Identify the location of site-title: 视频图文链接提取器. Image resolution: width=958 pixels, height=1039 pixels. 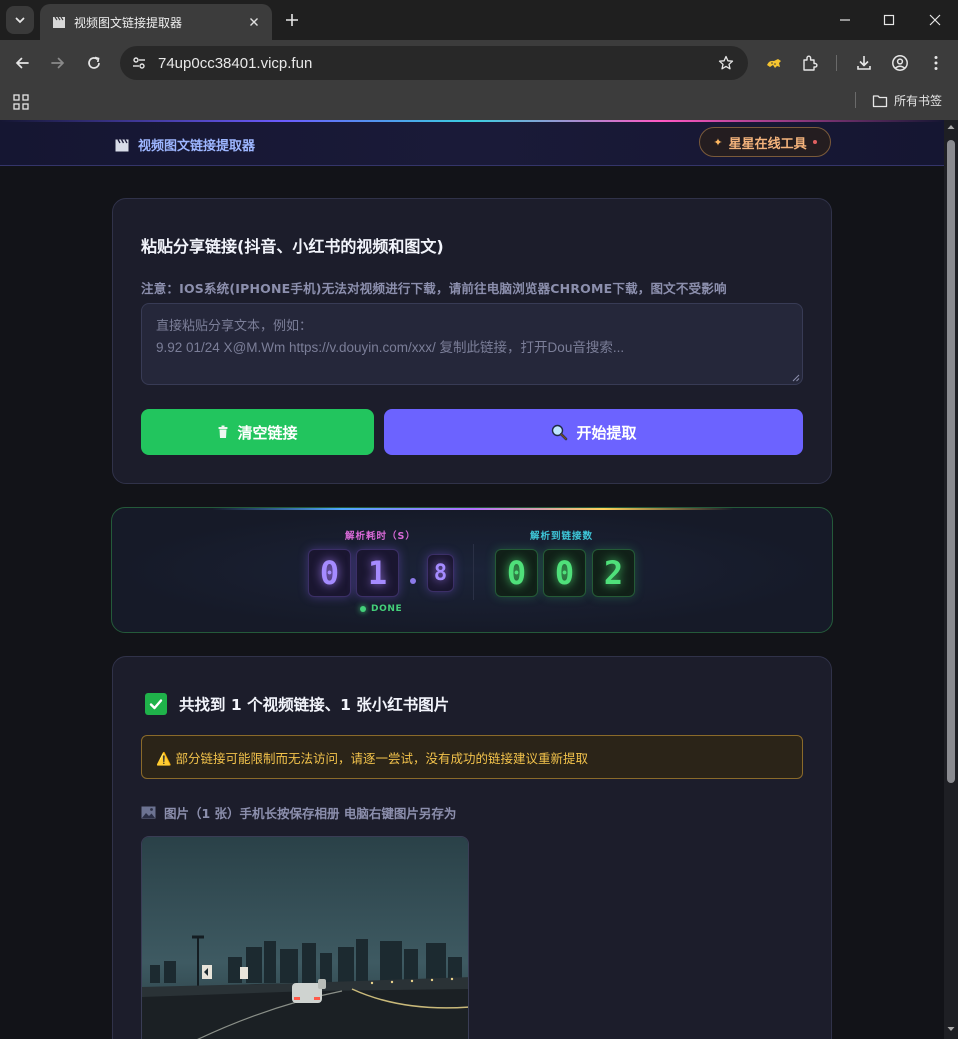
(197, 146).